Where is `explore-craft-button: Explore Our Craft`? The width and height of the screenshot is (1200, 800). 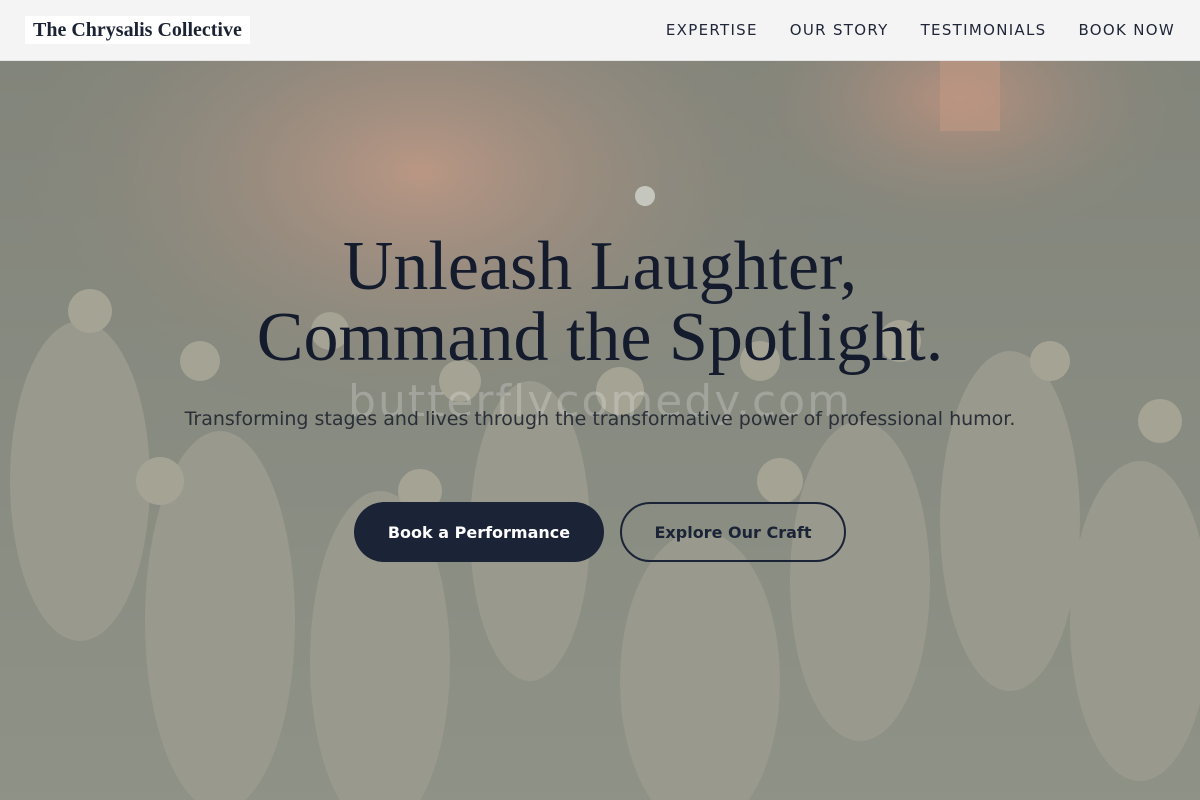 explore-craft-button: Explore Our Craft is located at coordinates (733, 532).